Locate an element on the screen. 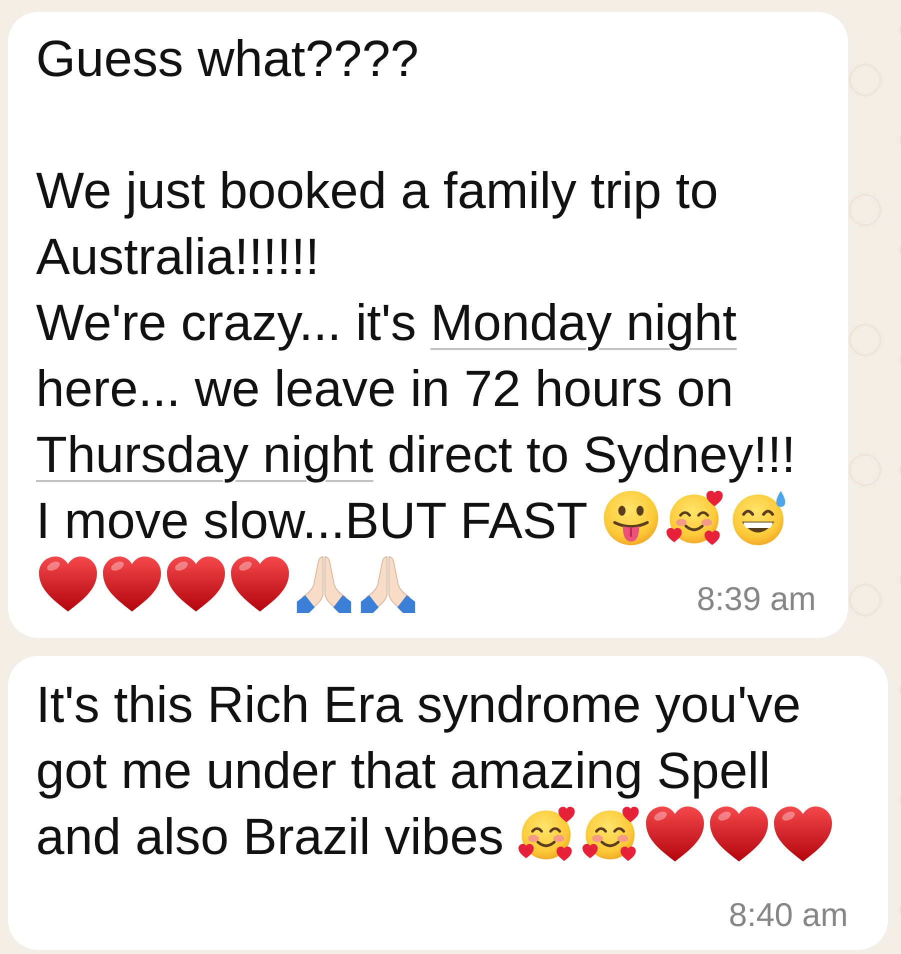  message-time: 8:39 am is located at coordinates (756, 597).